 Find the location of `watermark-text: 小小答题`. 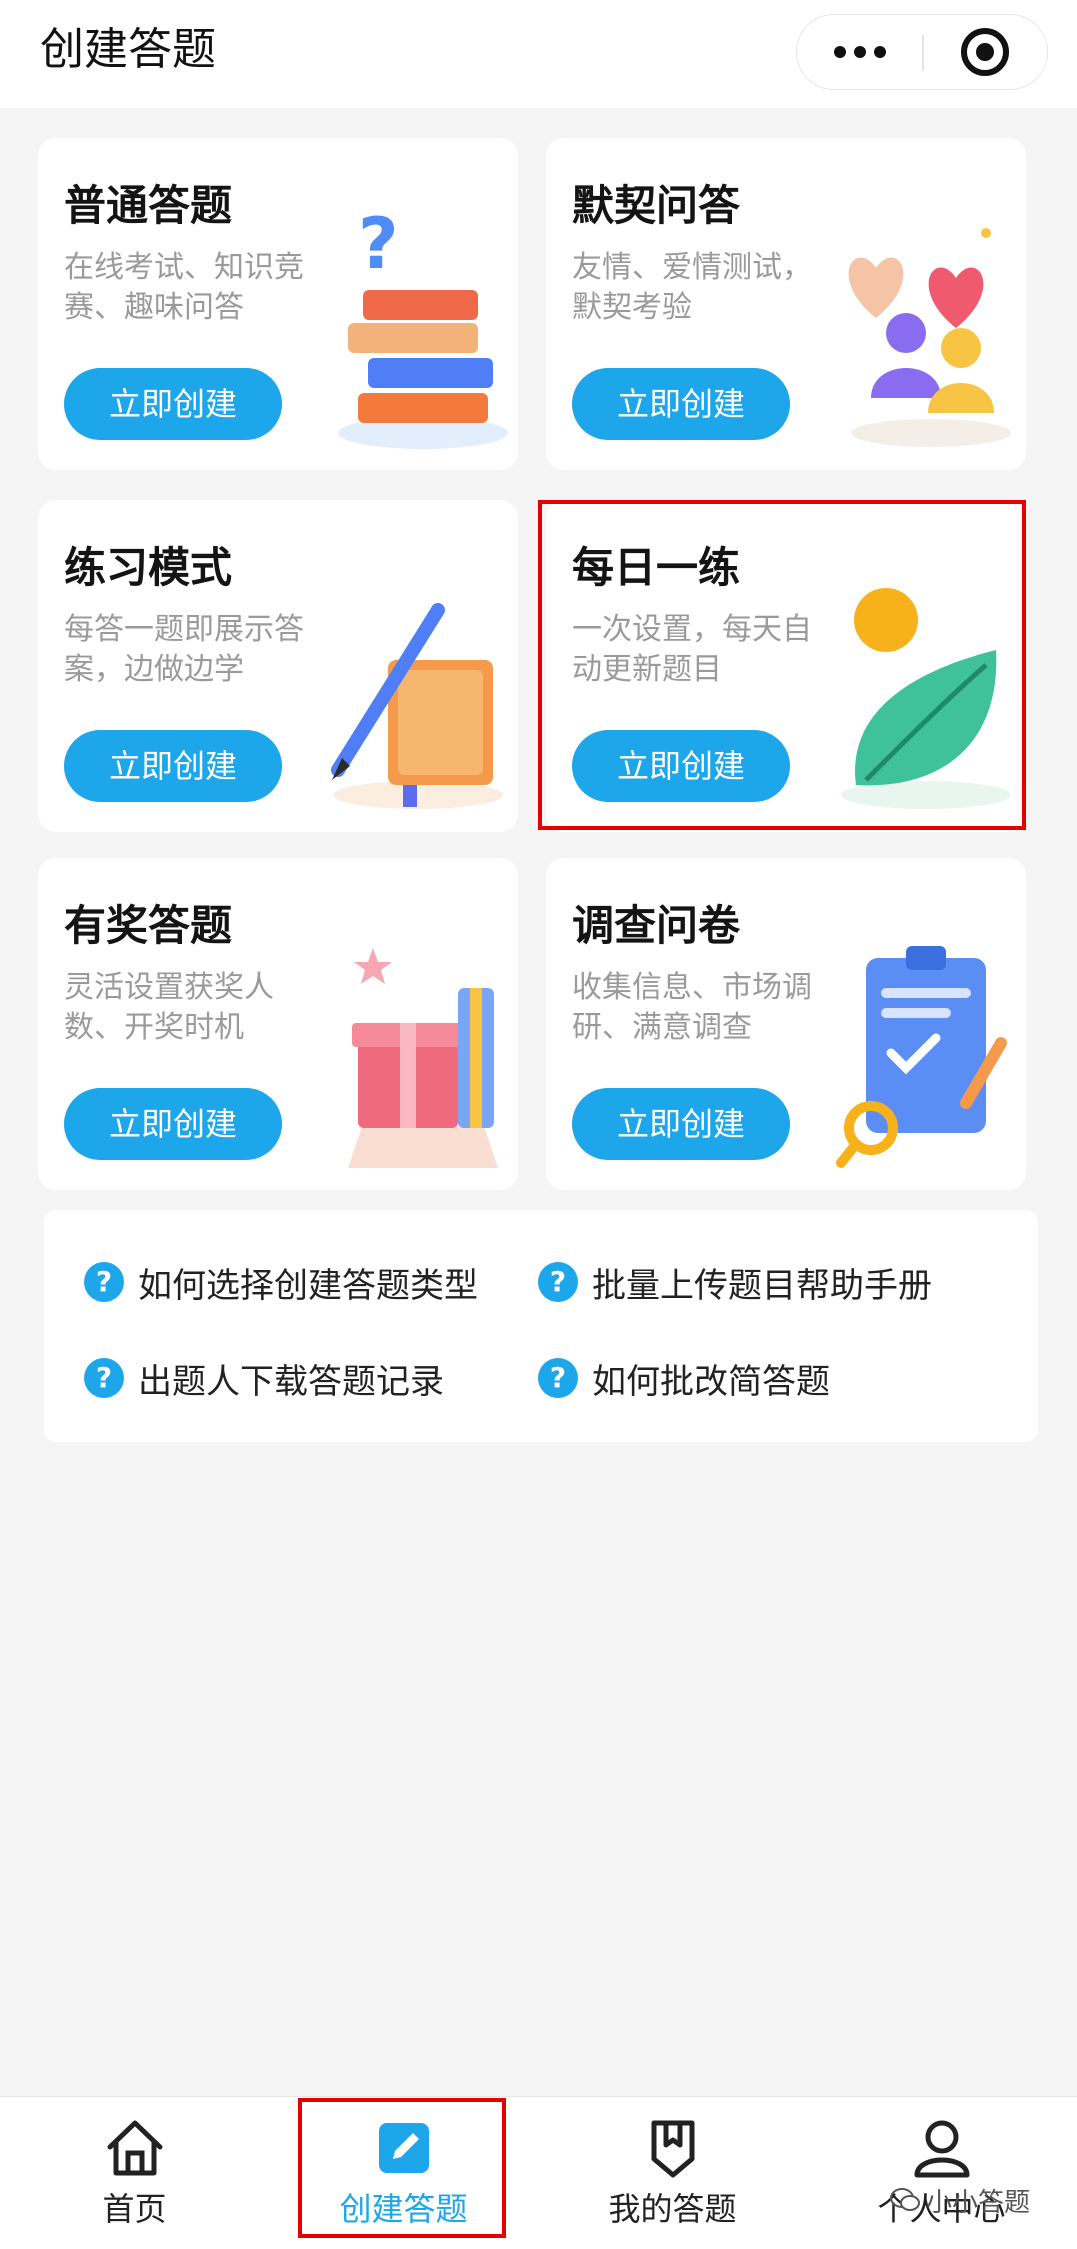

watermark-text: 小小答题 is located at coordinates (978, 2202).